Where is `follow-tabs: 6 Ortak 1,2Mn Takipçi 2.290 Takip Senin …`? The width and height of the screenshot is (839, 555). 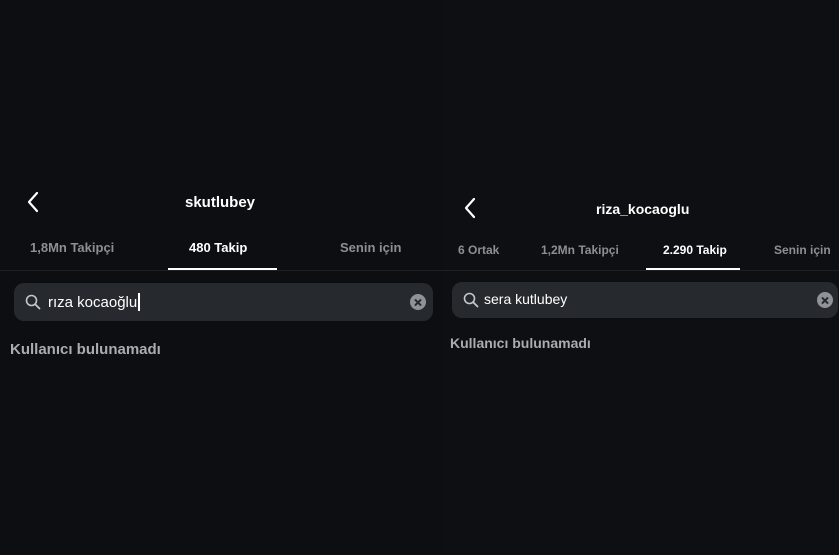 follow-tabs: 6 Ortak 1,2Mn Takipçi 2.290 Takip Senin … is located at coordinates (640, 262).